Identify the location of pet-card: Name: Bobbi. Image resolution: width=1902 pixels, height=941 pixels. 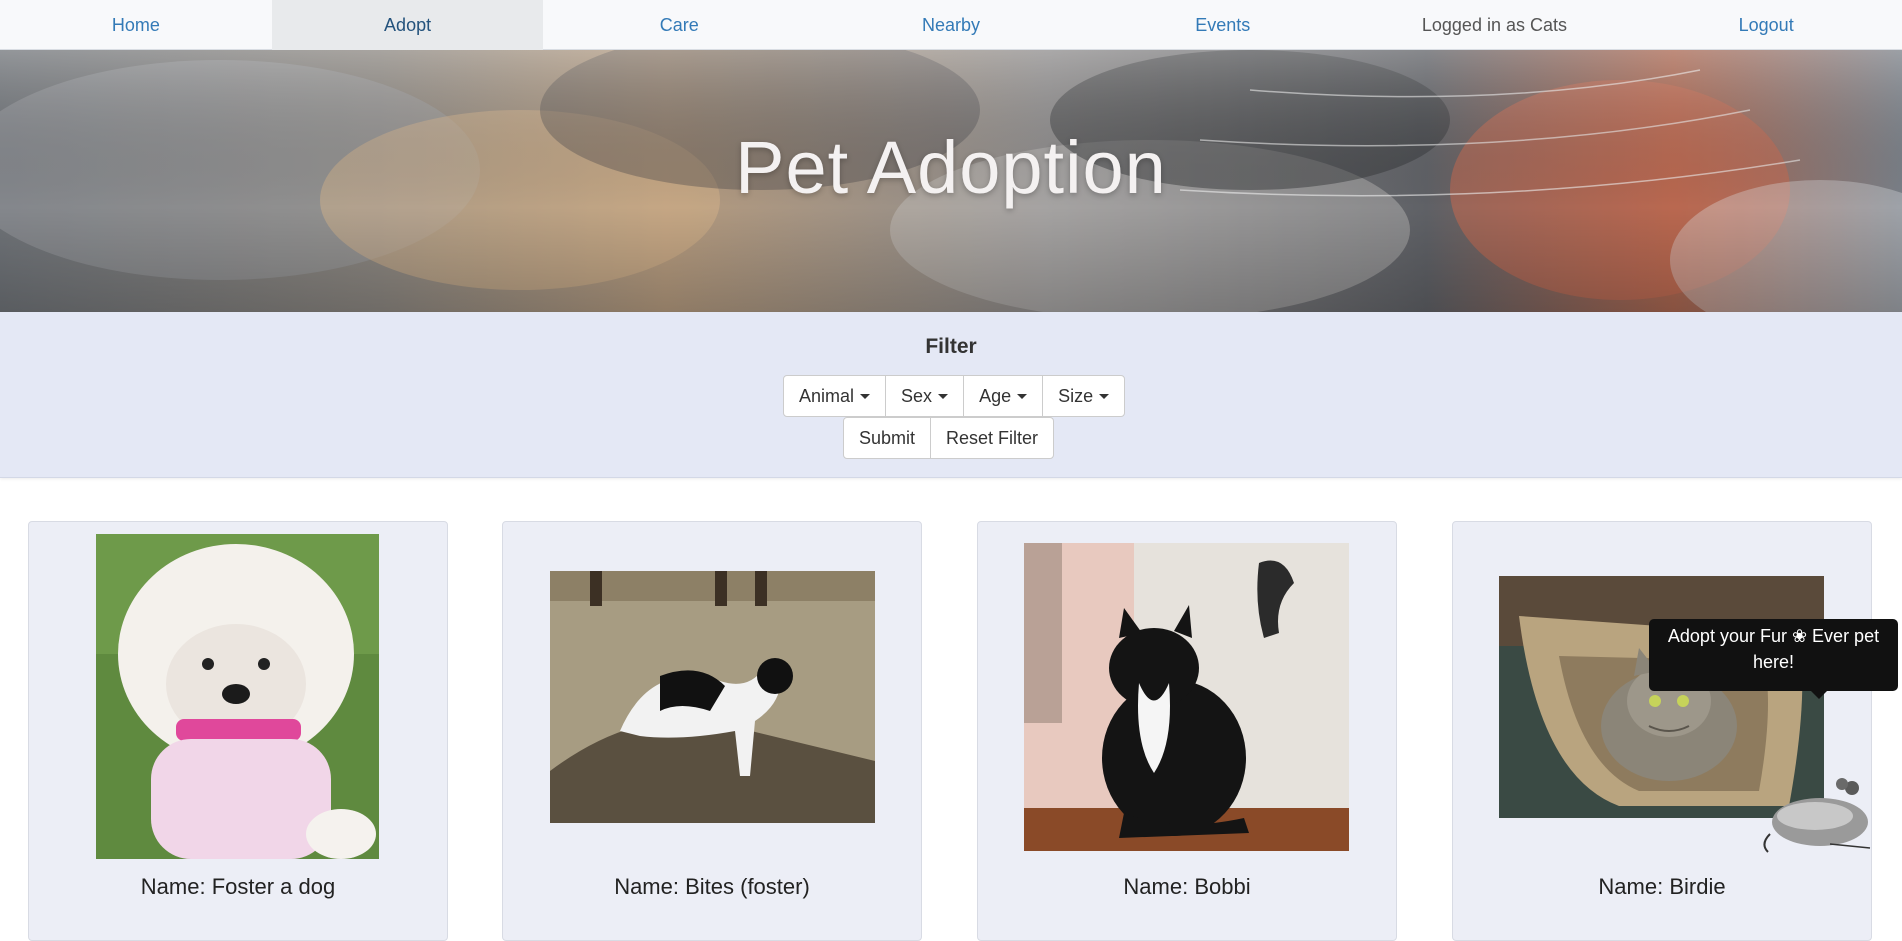
(1187, 731).